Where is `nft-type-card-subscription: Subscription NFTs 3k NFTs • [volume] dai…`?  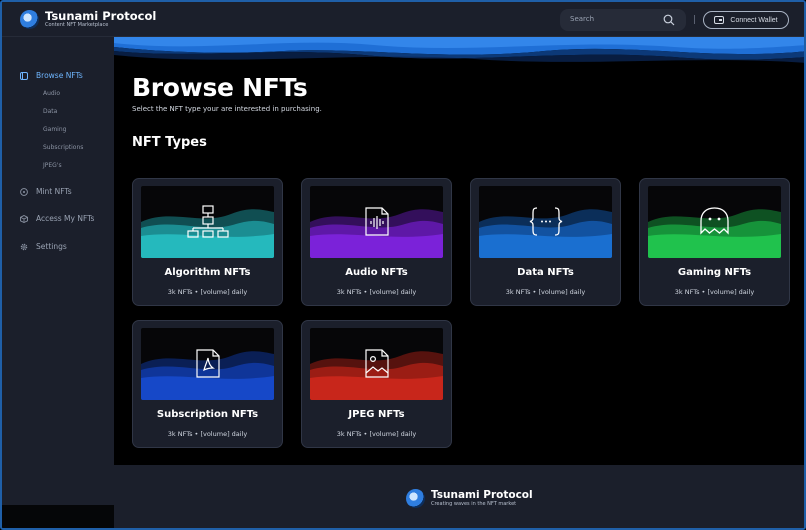
nft-type-card-subscription: Subscription NFTs 3k NFTs • [volume] dai… is located at coordinates (207, 384).